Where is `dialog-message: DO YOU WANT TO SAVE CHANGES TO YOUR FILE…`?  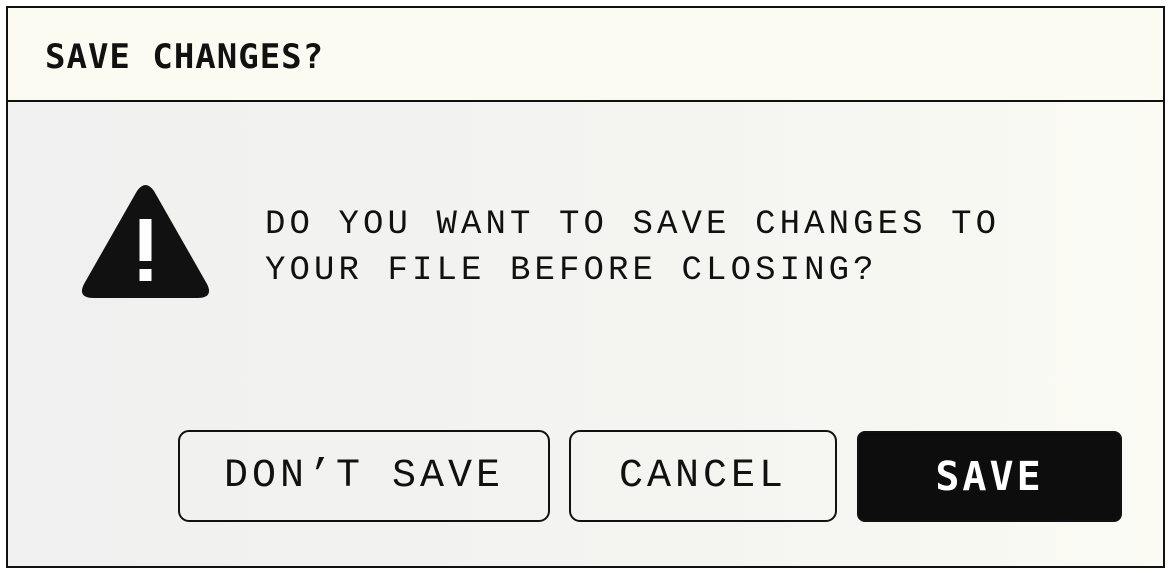 dialog-message: DO YOU WANT TO SAVE CHANGES TO YOUR FILE… is located at coordinates (632, 248).